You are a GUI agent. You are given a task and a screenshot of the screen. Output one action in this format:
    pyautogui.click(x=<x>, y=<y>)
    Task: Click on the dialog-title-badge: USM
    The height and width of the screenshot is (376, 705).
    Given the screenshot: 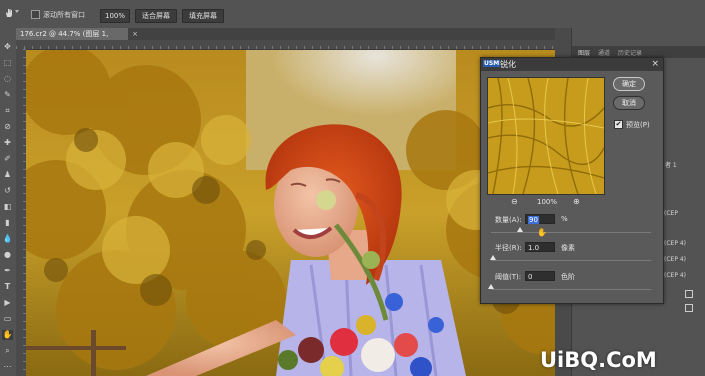 What is the action you would take?
    pyautogui.click(x=492, y=63)
    